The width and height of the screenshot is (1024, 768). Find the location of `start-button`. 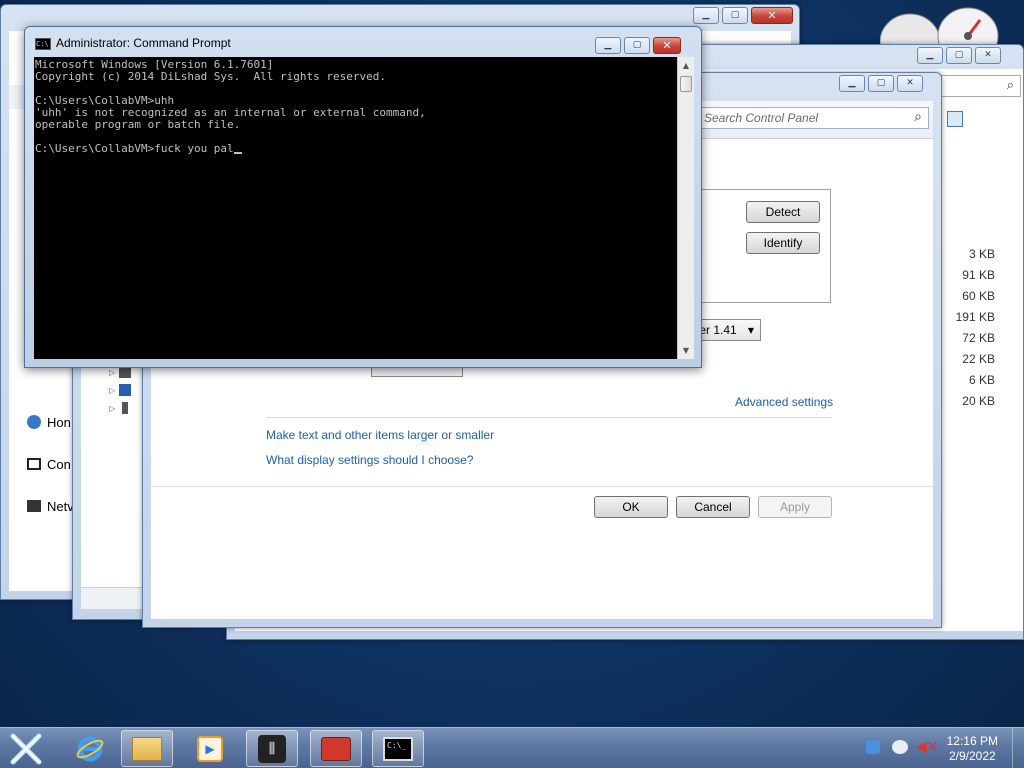

start-button is located at coordinates (26, 748).